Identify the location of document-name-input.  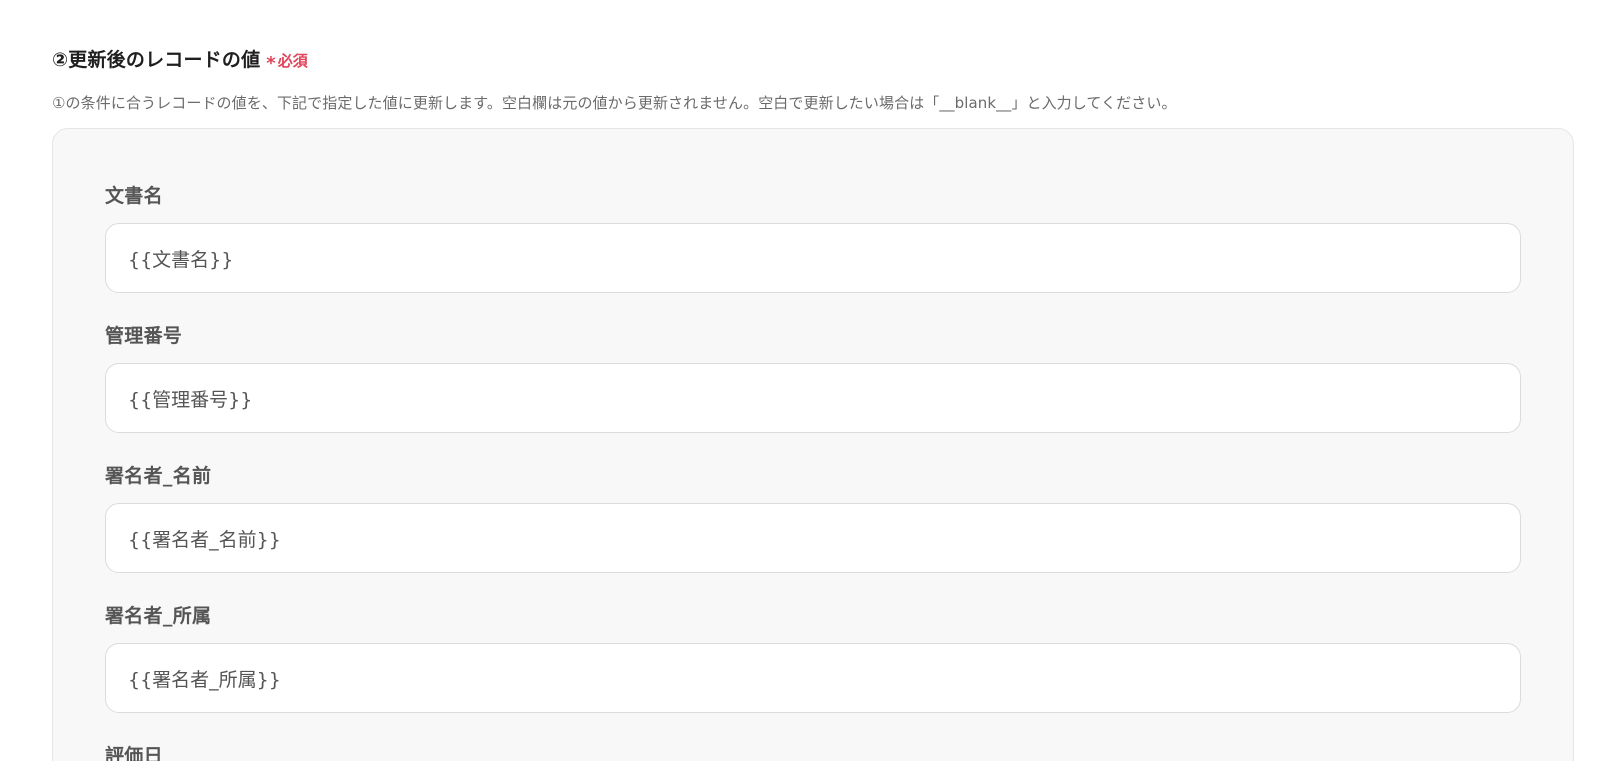
(813, 258).